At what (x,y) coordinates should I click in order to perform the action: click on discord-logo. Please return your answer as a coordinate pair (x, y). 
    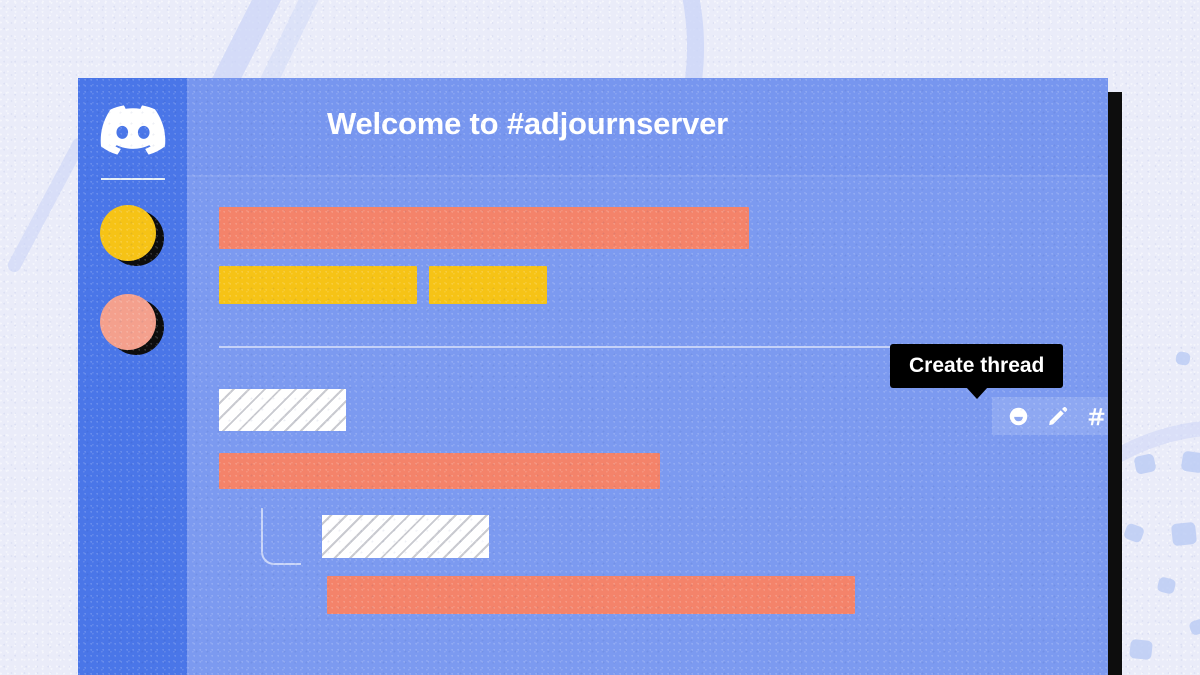
    Looking at the image, I should click on (133, 130).